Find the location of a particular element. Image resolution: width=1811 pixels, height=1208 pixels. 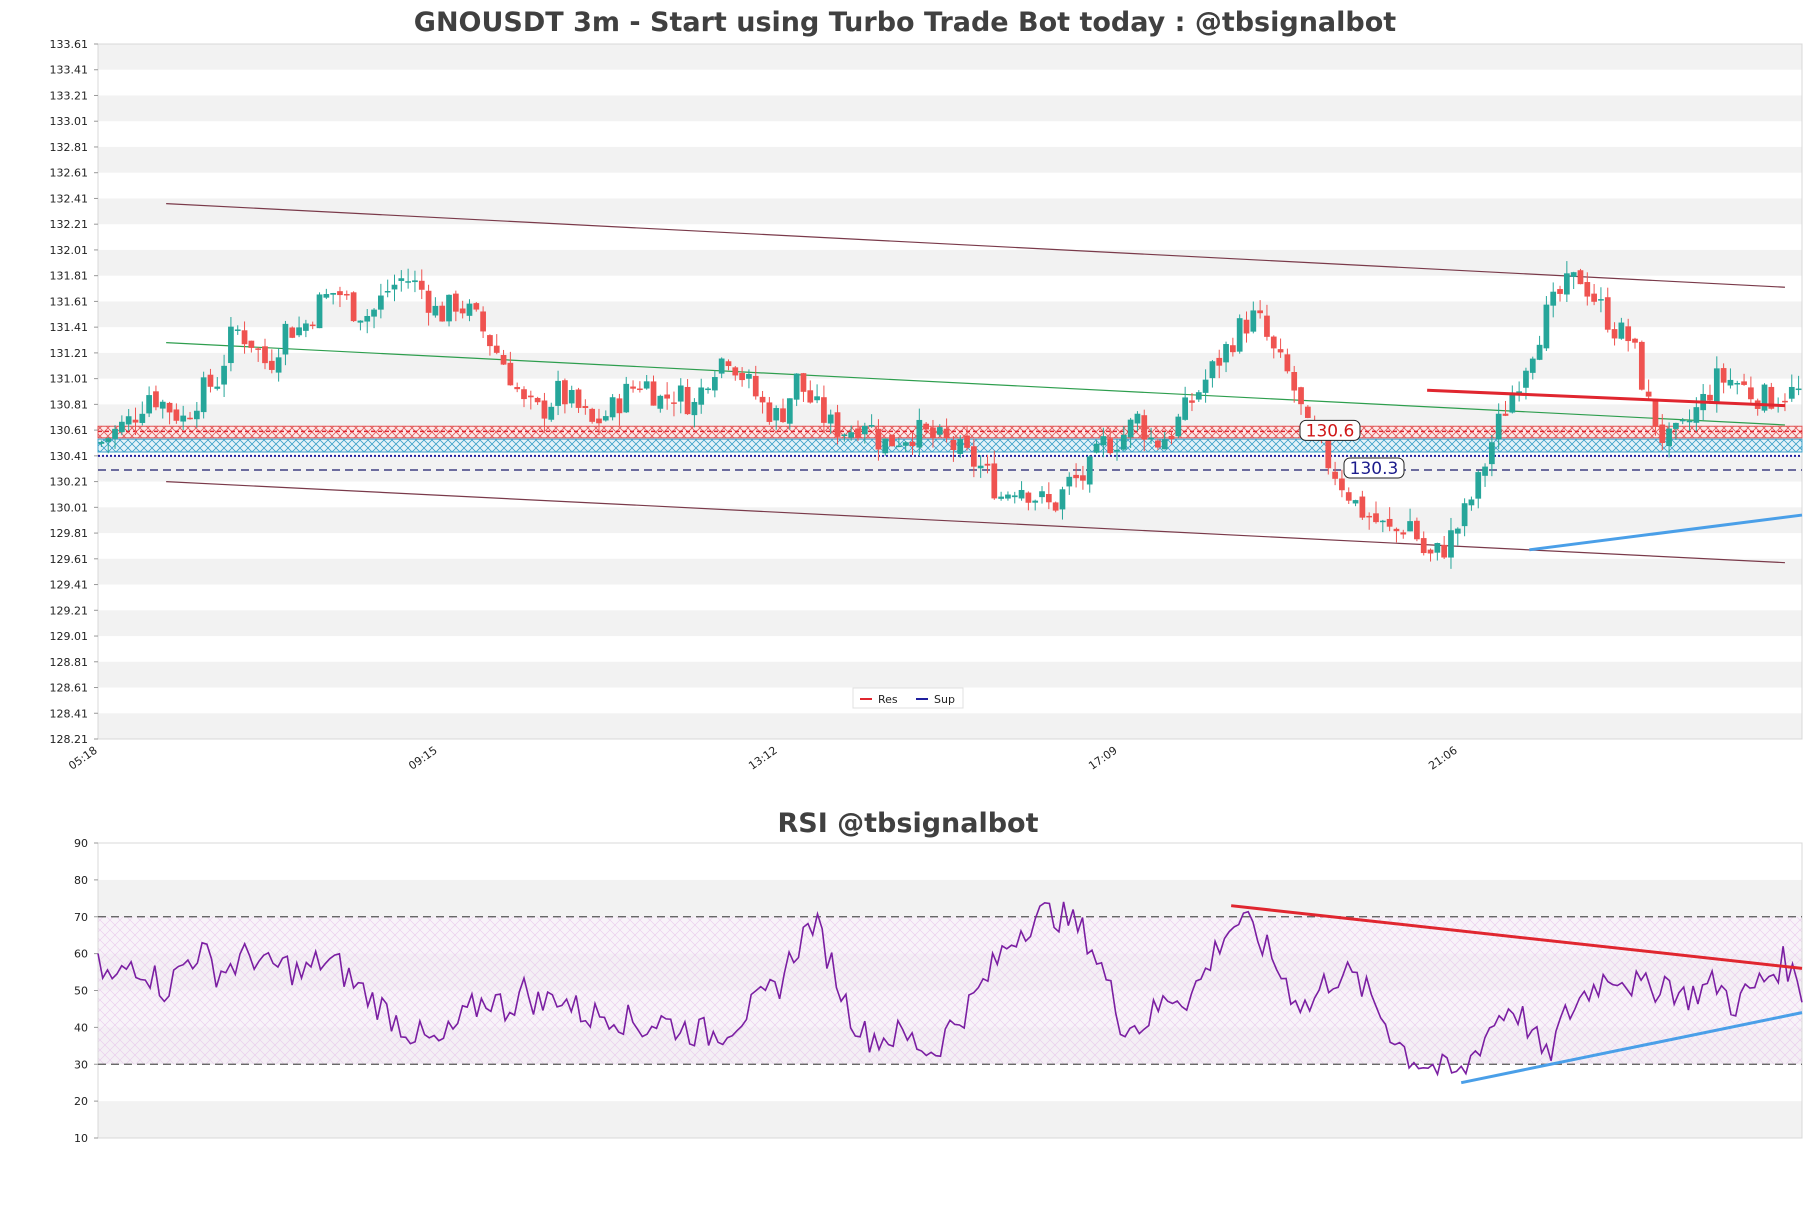

price-y-tick-label: 128.61 is located at coordinates (69, 688).